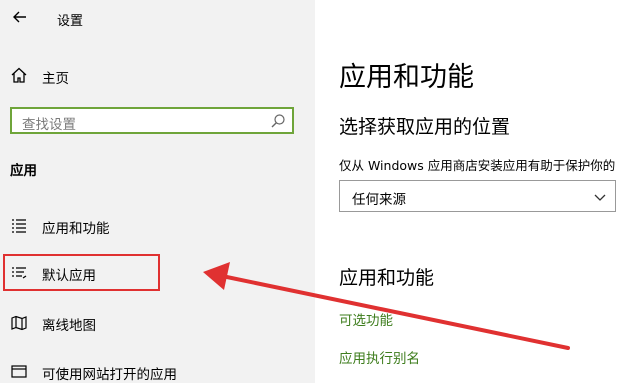 This screenshot has height=390, width=637. What do you see at coordinates (157, 323) in the screenshot?
I see `sidebar-item-offline-maps: 离线地图` at bounding box center [157, 323].